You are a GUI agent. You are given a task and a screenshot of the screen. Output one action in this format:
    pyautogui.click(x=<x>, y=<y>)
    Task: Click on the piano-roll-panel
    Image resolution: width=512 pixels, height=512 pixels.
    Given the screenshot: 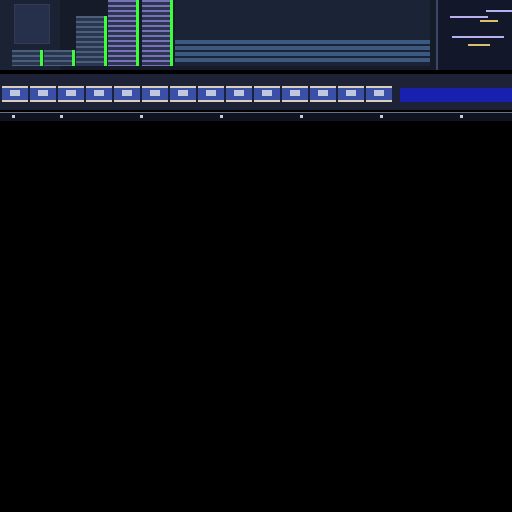 What is the action you would take?
    pyautogui.click(x=474, y=35)
    